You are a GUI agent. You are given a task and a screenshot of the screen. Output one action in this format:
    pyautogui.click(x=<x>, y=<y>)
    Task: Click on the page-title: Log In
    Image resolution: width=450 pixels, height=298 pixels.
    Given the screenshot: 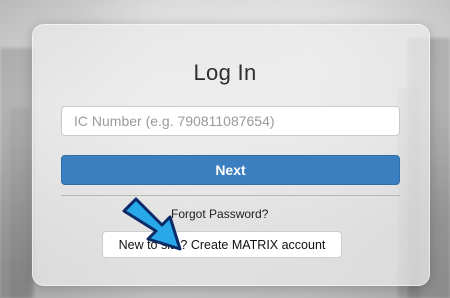 What is the action you would take?
    pyautogui.click(x=225, y=72)
    